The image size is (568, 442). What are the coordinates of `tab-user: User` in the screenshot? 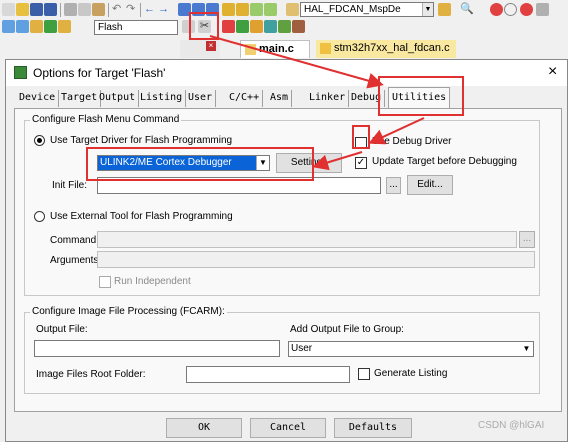 It's located at (201, 98).